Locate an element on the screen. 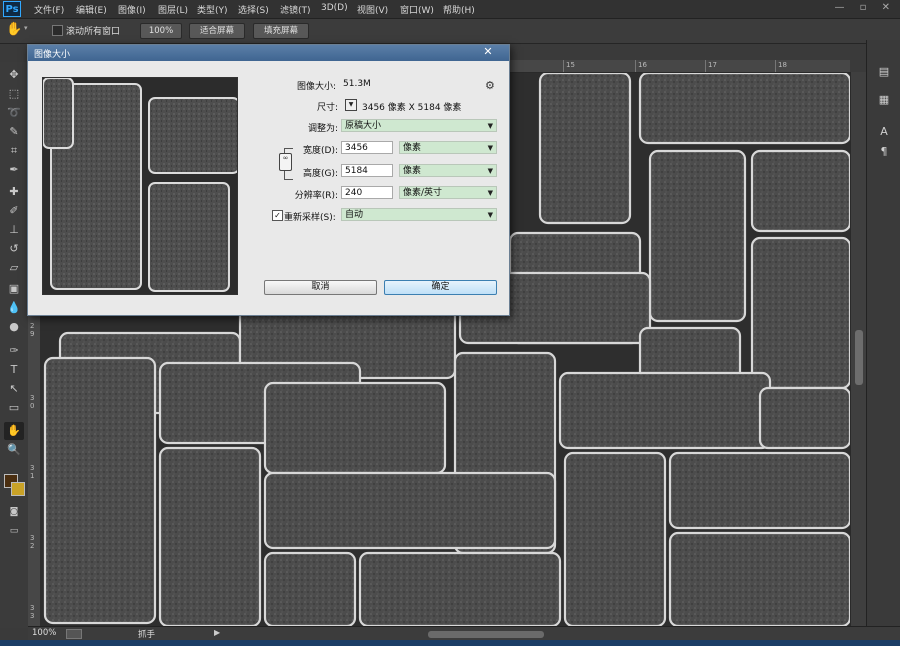  status-bar: 100% 抓手 ▶ is located at coordinates (464, 633).